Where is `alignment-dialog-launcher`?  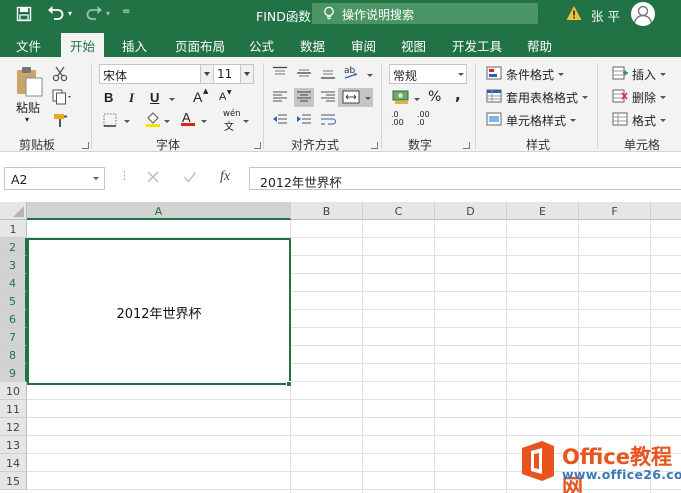 alignment-dialog-launcher is located at coordinates (374, 145).